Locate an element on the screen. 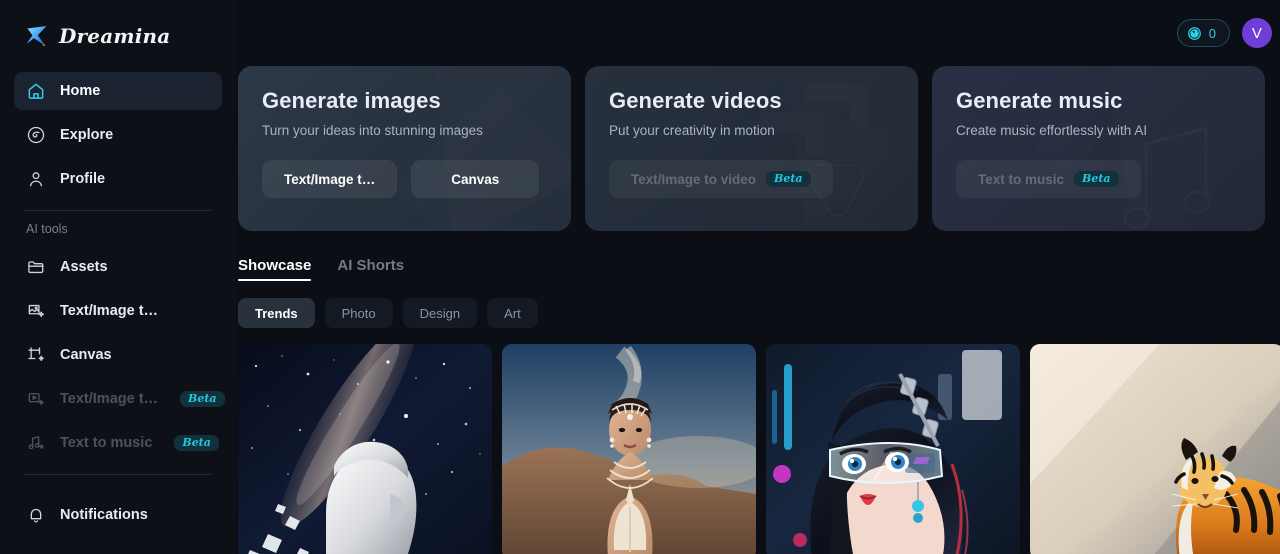 This screenshot has height=554, width=1280. chip-design: Design is located at coordinates (440, 313).